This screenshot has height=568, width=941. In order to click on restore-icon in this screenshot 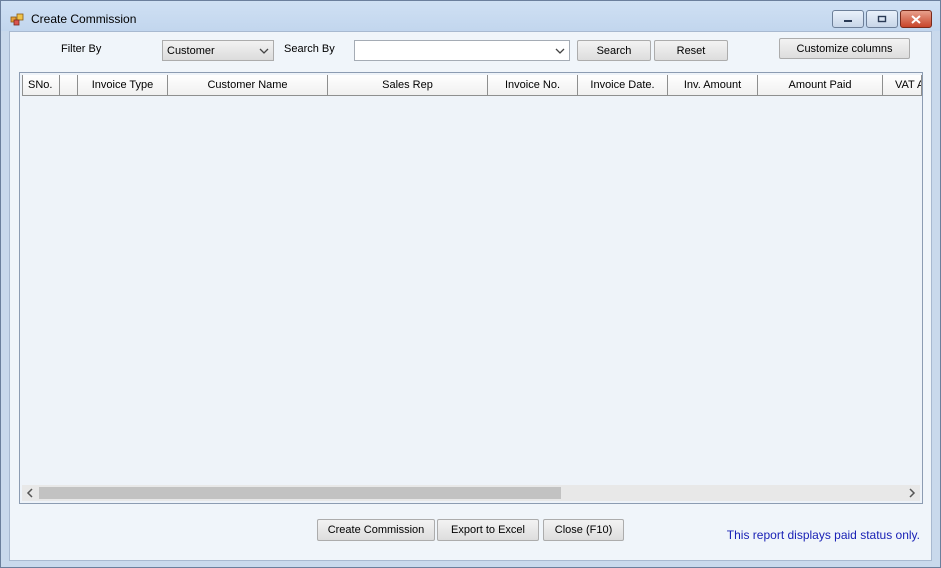, I will do `click(882, 19)`.